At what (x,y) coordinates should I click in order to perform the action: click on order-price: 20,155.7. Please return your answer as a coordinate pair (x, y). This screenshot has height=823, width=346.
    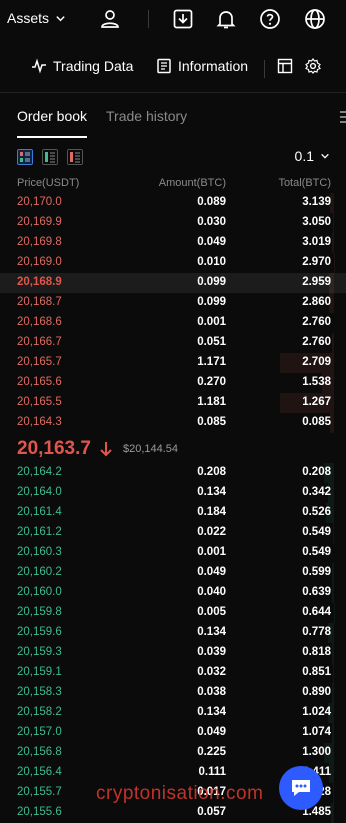
    Looking at the image, I should click on (39, 792).